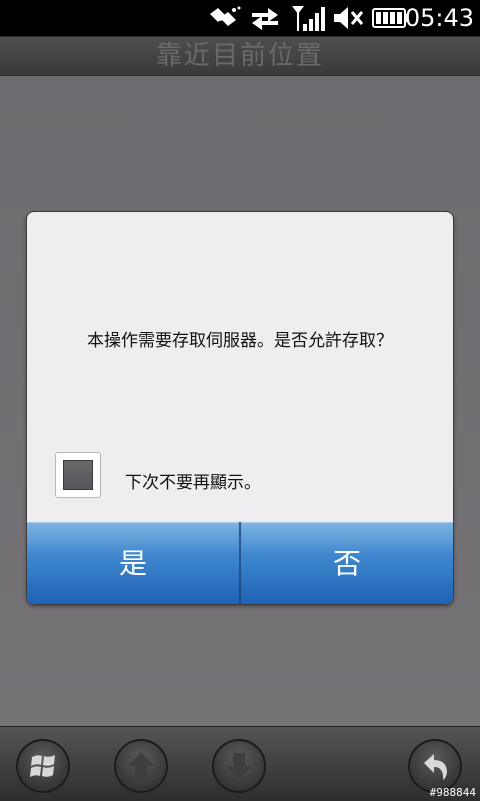 This screenshot has width=480, height=801. I want to click on arrow-down-icon, so click(239, 766).